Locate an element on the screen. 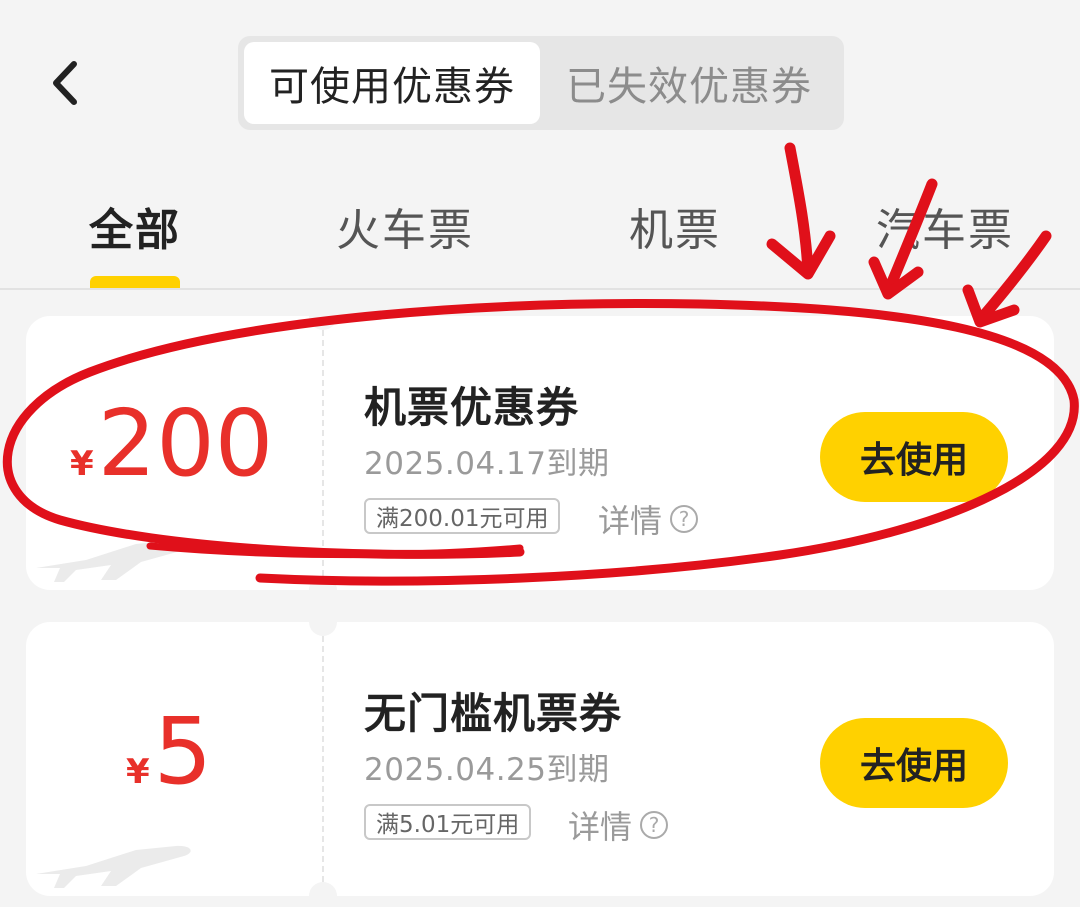  coupon-status-switch: 可使用优惠券 已失效优惠券 is located at coordinates (541, 83).